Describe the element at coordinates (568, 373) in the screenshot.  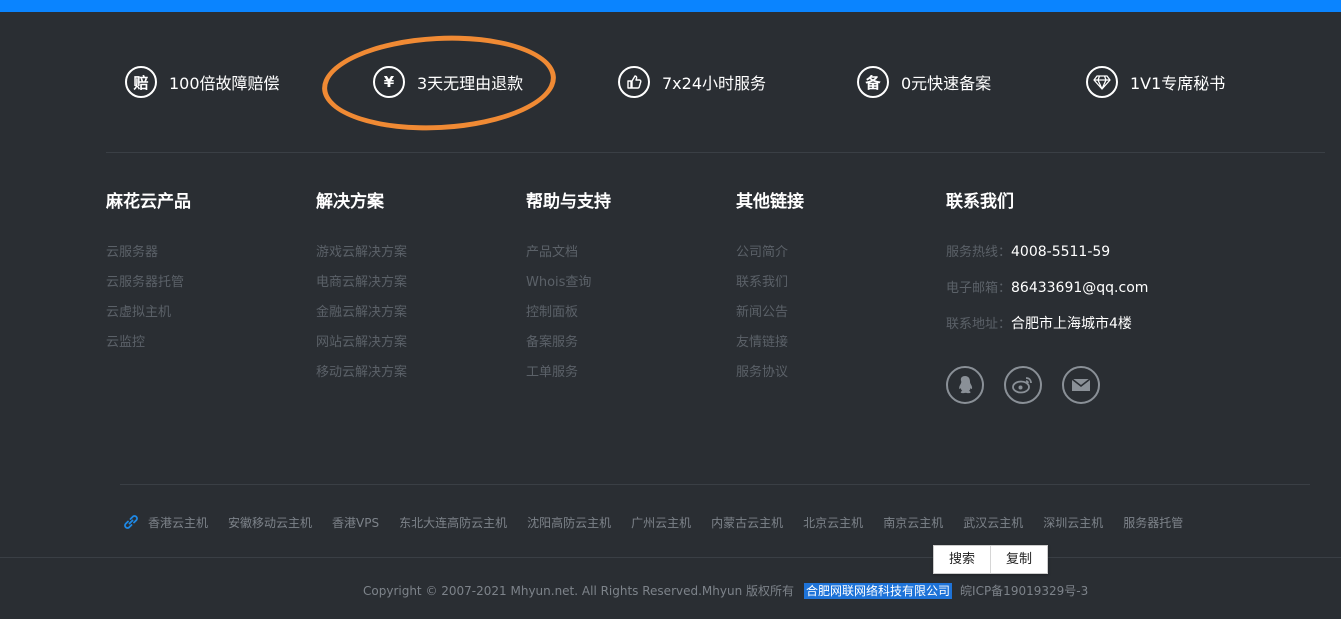
I see `footer-link: 工单服务` at that location.